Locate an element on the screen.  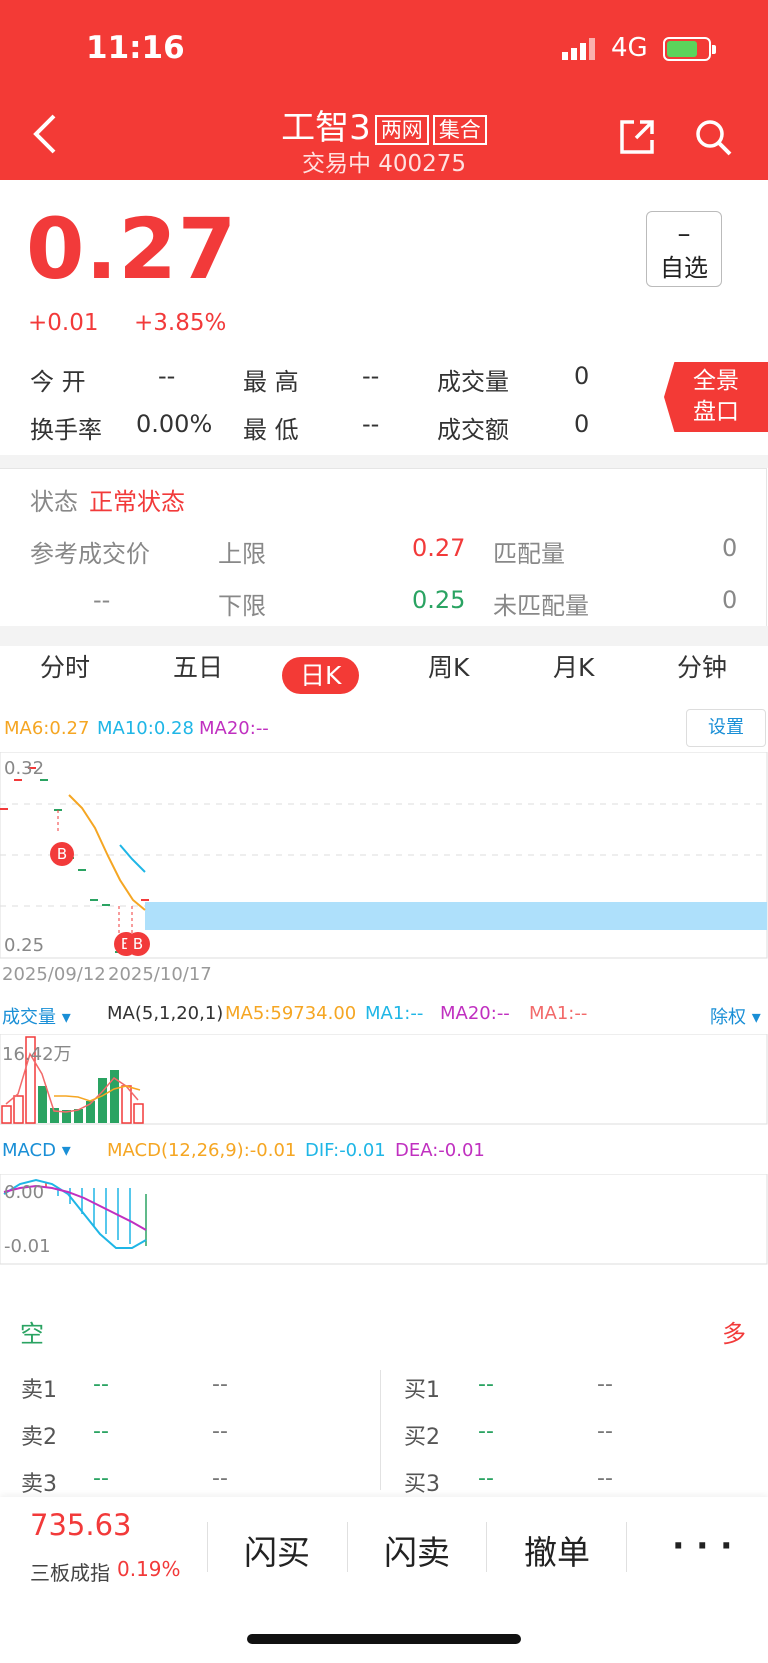
date-start: 2025/09/12 is located at coordinates (54, 974).